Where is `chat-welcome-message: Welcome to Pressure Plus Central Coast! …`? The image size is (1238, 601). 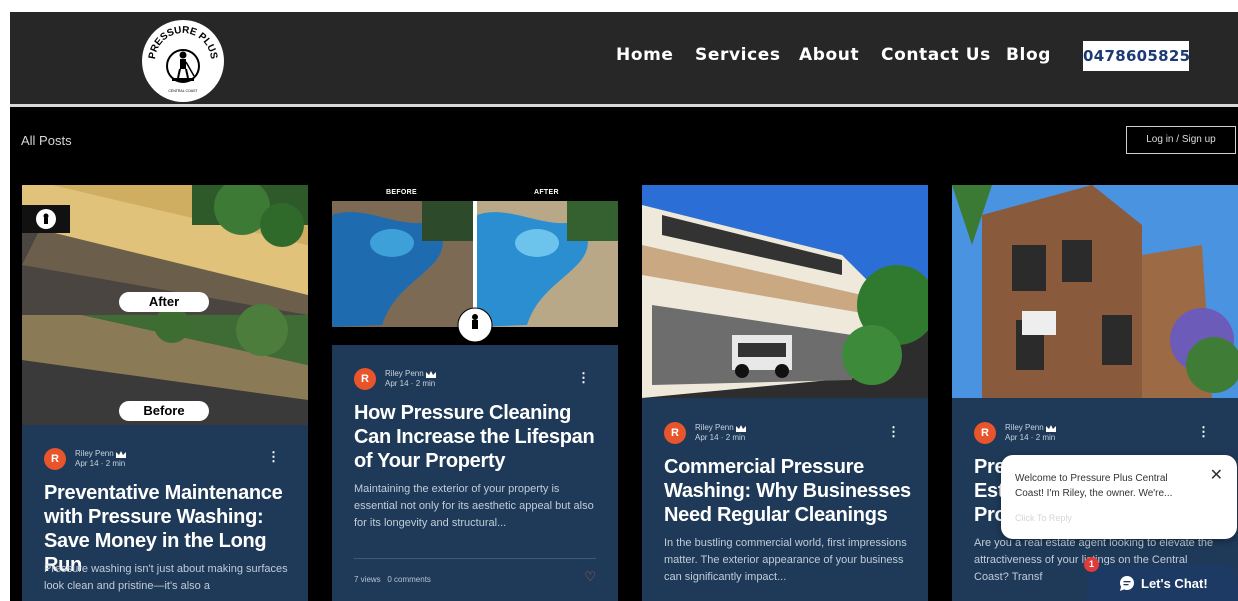
chat-welcome-message: Welcome to Pressure Plus Central Coast! … is located at coordinates (1105, 486).